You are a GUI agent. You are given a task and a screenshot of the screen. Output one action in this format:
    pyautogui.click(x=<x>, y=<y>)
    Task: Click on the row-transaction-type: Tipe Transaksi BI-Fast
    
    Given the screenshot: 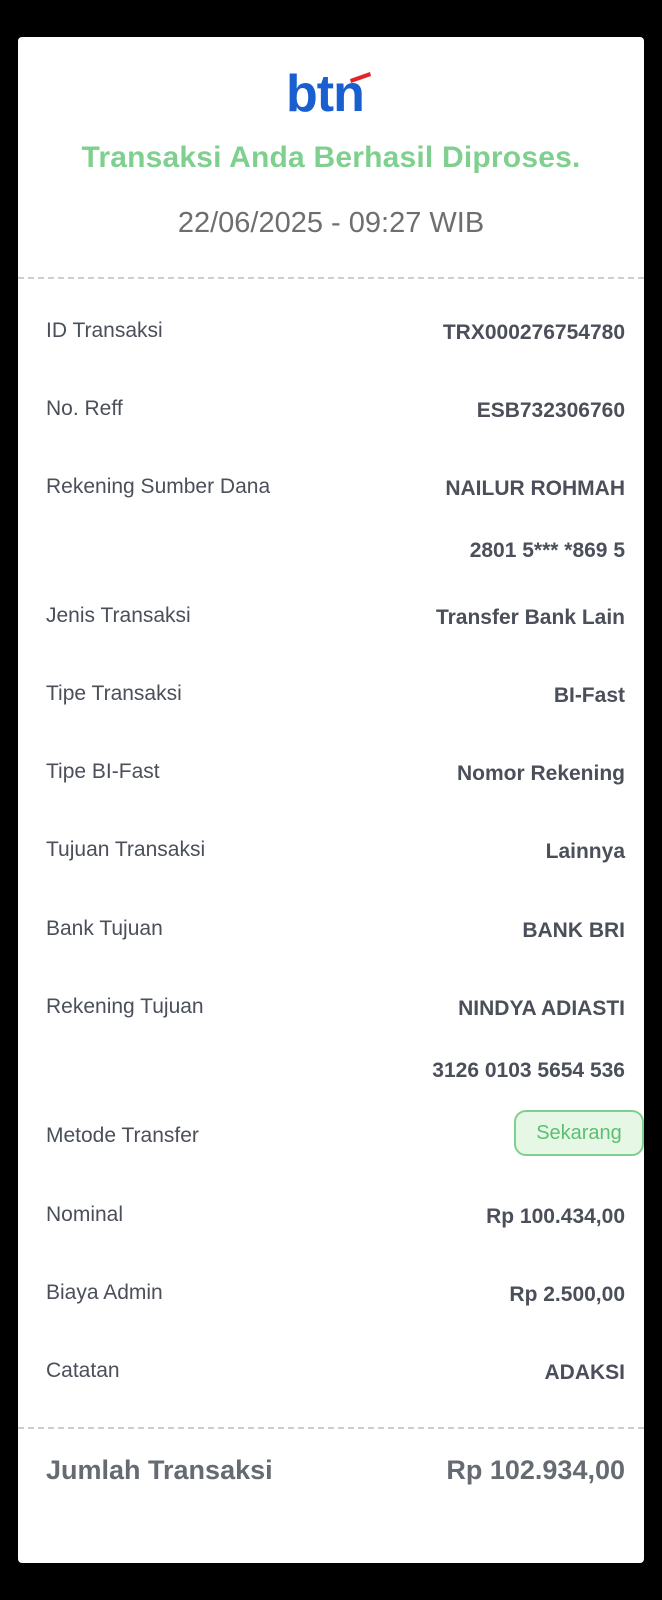 What is the action you would take?
    pyautogui.click(x=331, y=702)
    